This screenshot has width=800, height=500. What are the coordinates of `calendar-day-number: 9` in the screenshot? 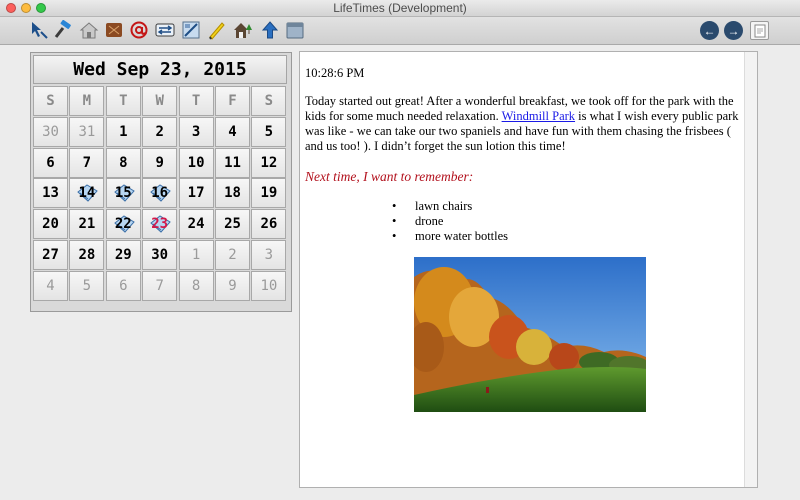 It's located at (159, 162).